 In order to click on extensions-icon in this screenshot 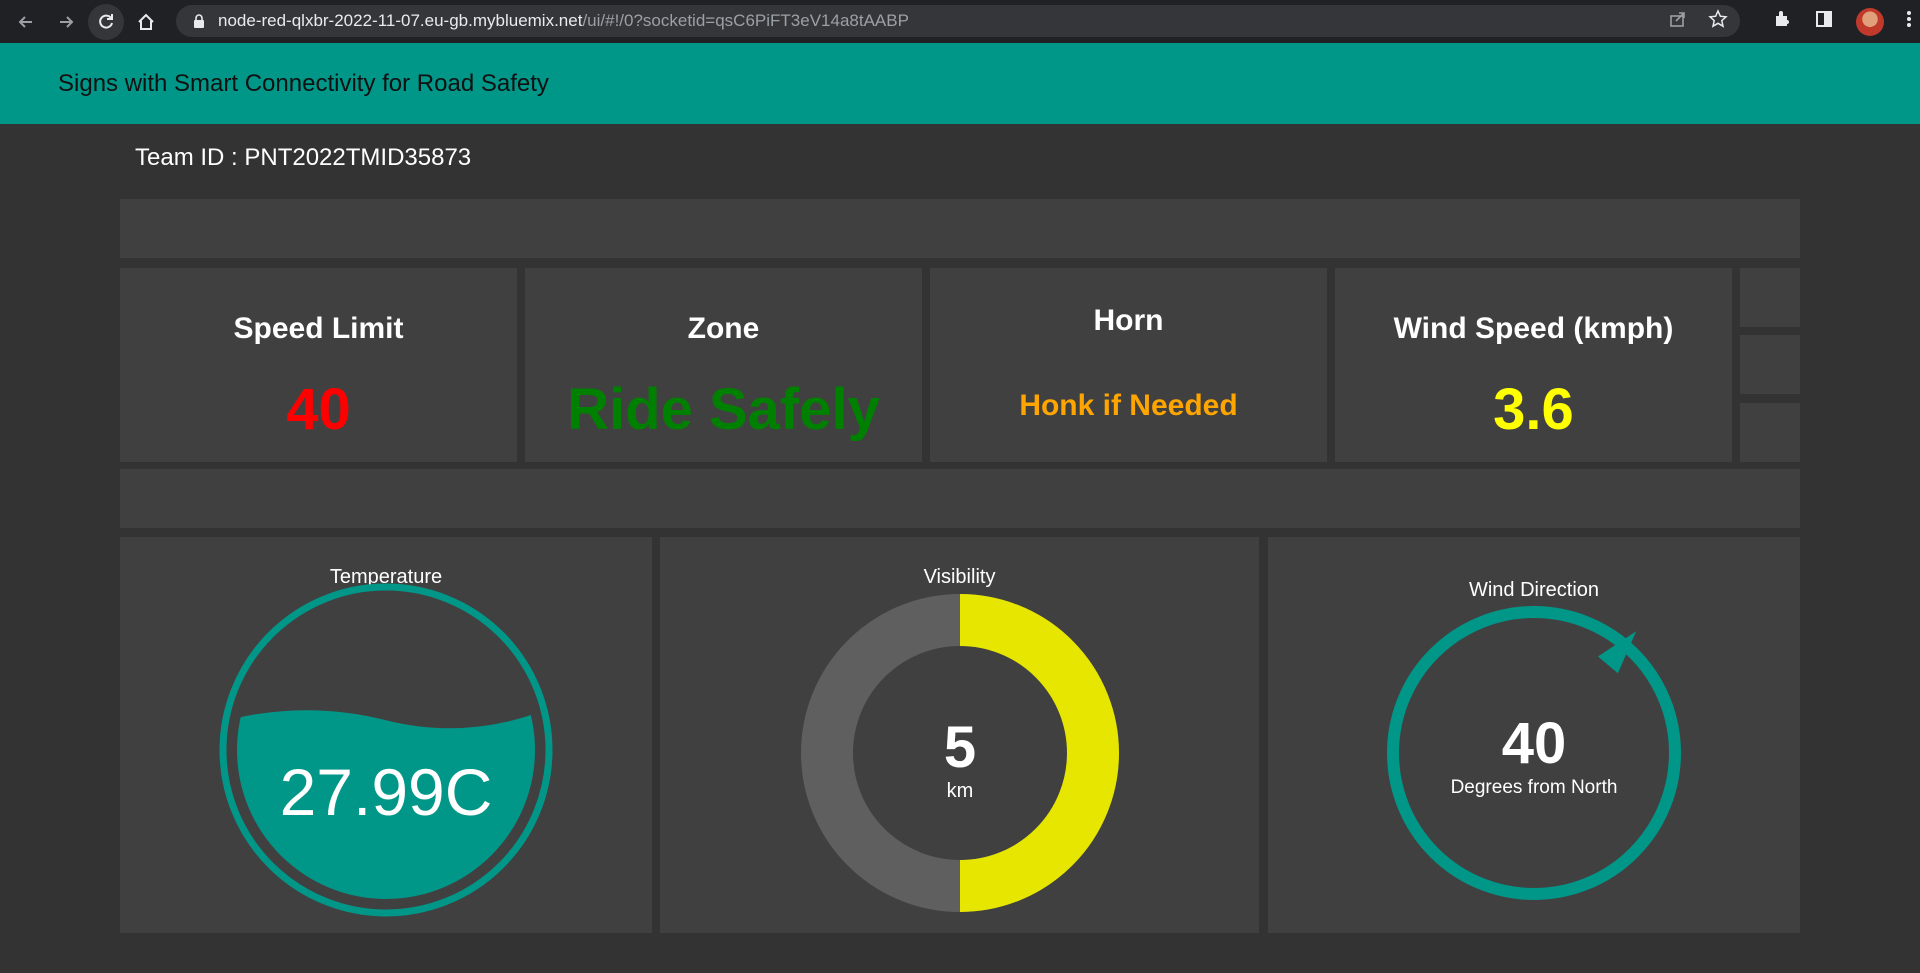, I will do `click(1782, 21)`.